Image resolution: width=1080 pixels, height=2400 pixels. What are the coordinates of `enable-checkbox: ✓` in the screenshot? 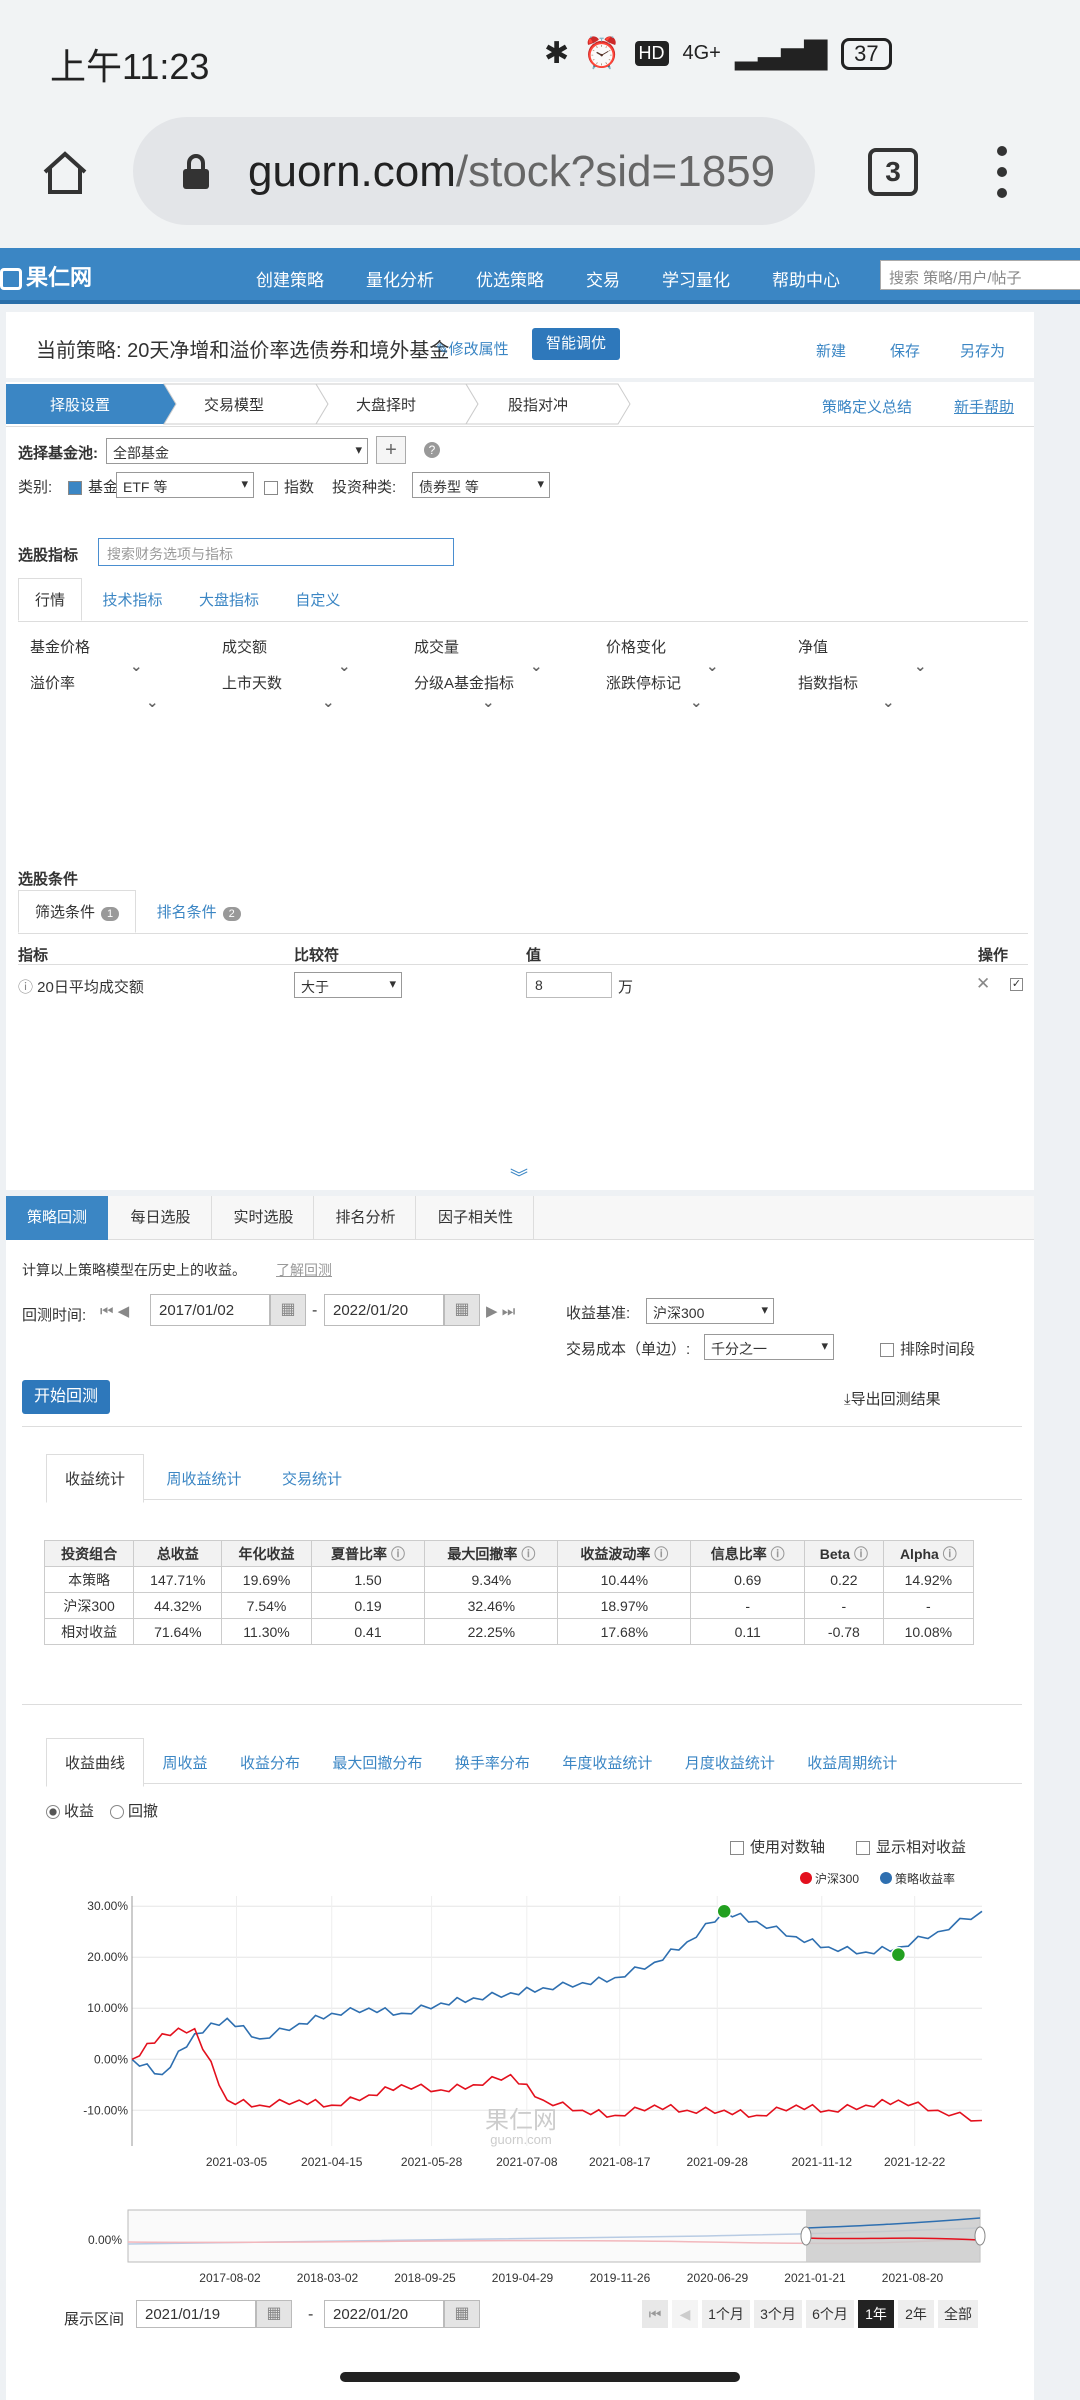 It's located at (1019, 985).